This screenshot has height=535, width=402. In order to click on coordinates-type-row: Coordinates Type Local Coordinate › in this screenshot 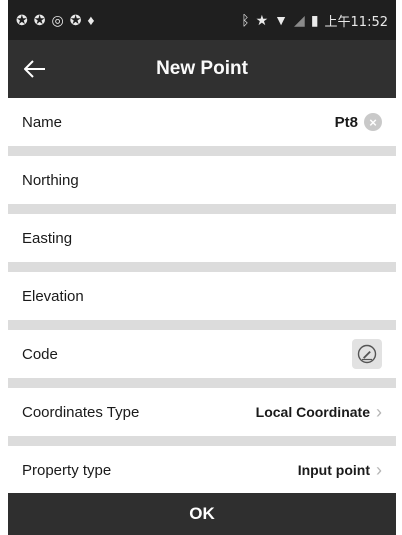, I will do `click(202, 412)`.